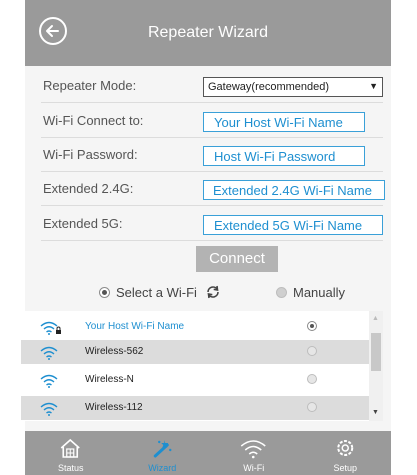  I want to click on nav-wifi: Wi-Fi, so click(254, 453).